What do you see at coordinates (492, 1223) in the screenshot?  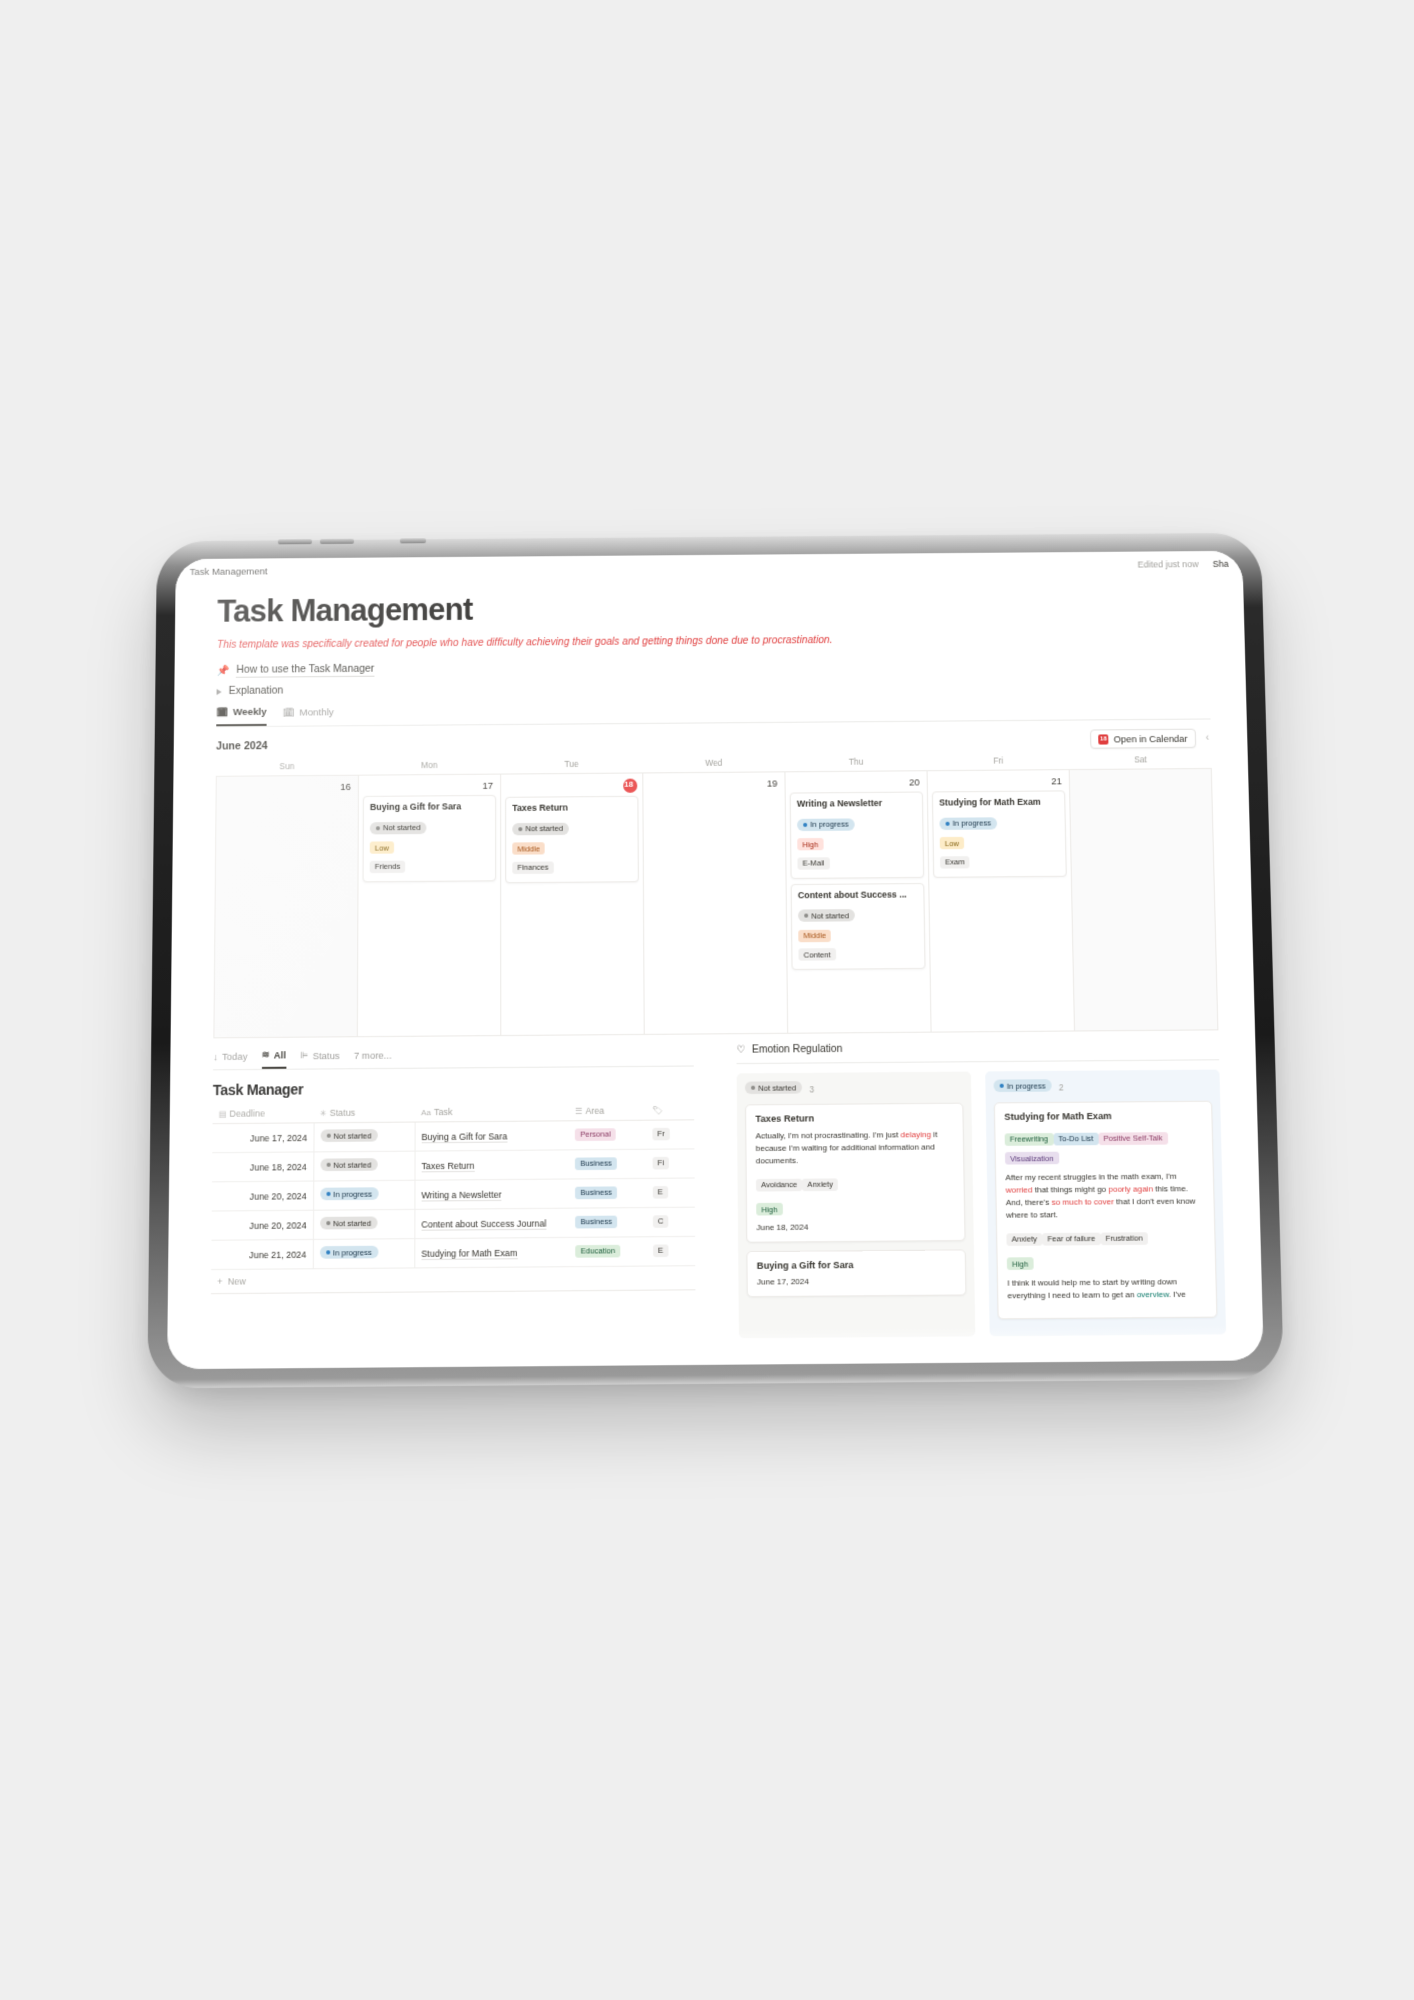 I see `cell-task: Content about Success Journal` at bounding box center [492, 1223].